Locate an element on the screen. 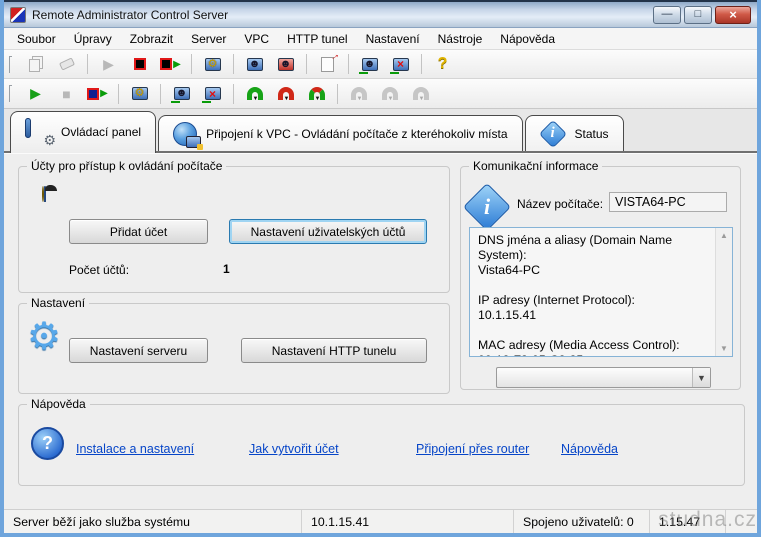 The image size is (761, 537). close-button: × is located at coordinates (733, 14).